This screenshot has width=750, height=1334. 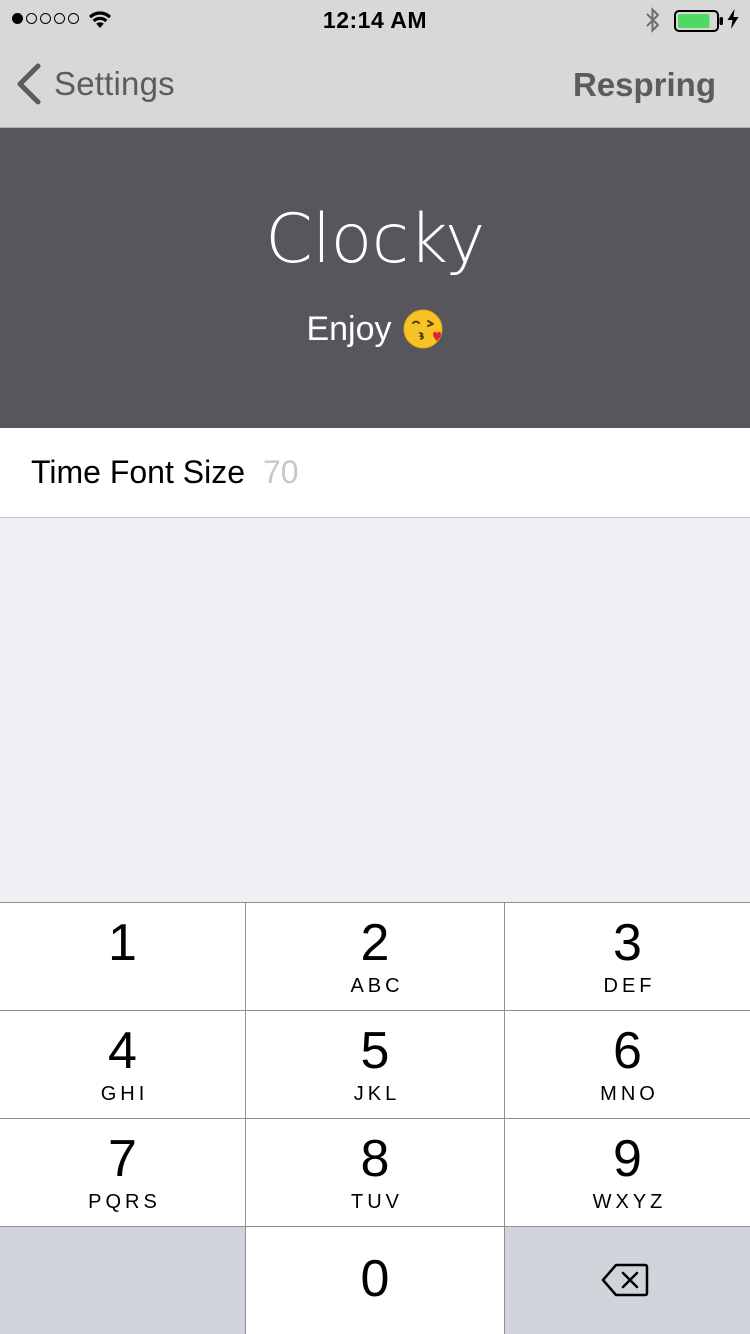 I want to click on key-number: 8, so click(x=375, y=1159).